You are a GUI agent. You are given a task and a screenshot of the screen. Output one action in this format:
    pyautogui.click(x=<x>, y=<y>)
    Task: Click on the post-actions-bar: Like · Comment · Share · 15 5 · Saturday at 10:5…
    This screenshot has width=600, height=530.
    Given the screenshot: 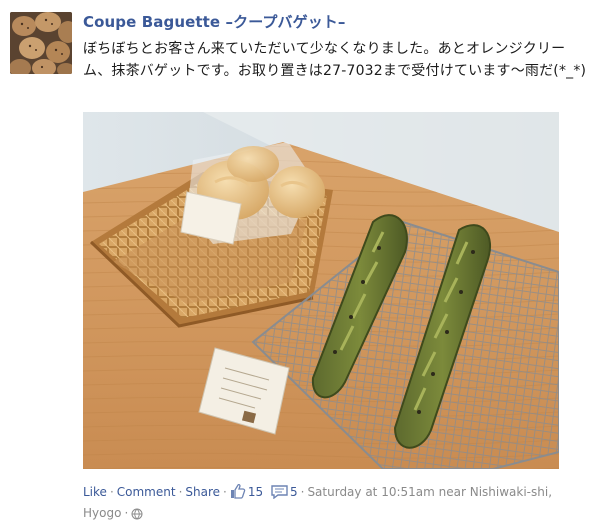 What is the action you would take?
    pyautogui.click(x=338, y=504)
    